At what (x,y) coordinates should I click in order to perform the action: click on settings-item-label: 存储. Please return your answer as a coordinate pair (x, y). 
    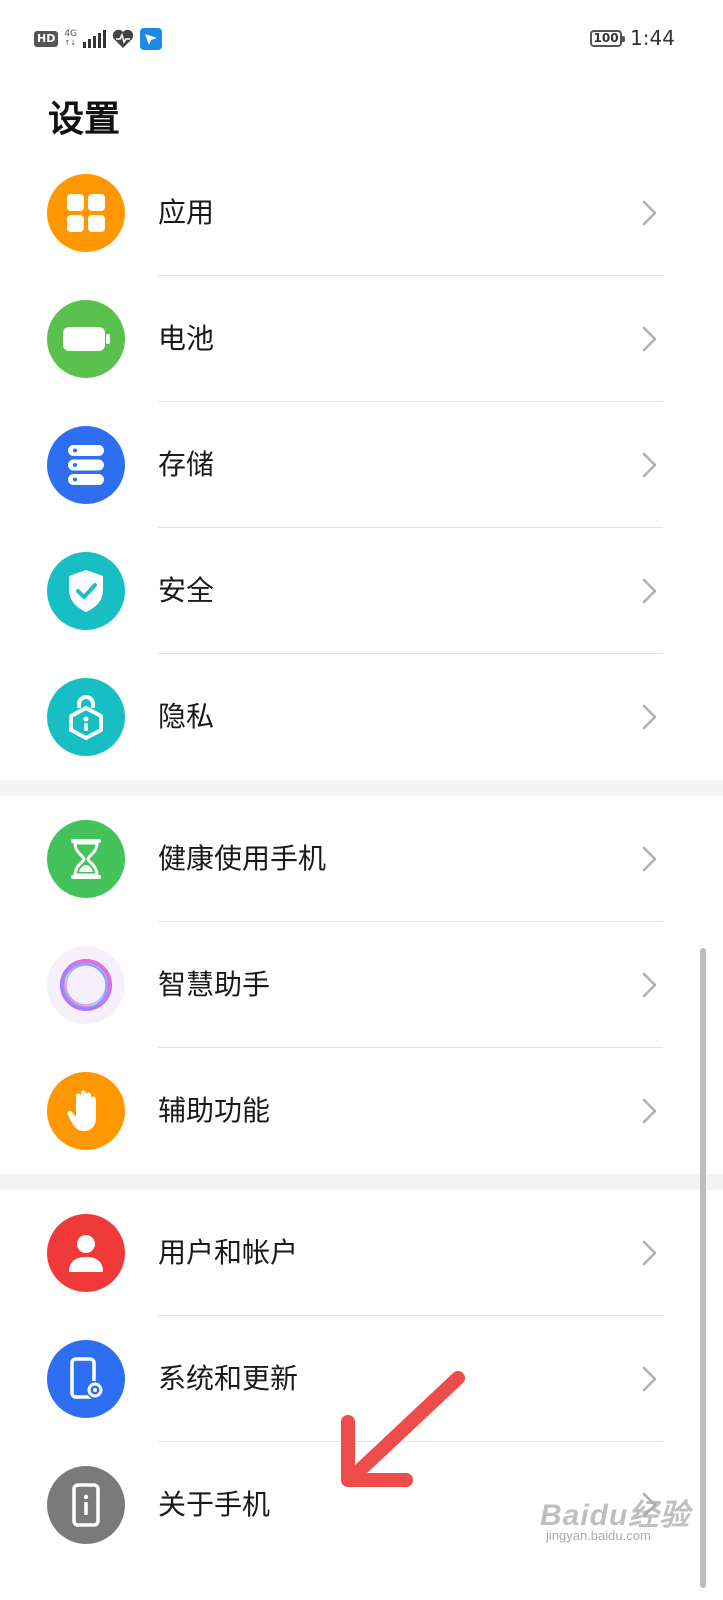
    Looking at the image, I should click on (186, 464).